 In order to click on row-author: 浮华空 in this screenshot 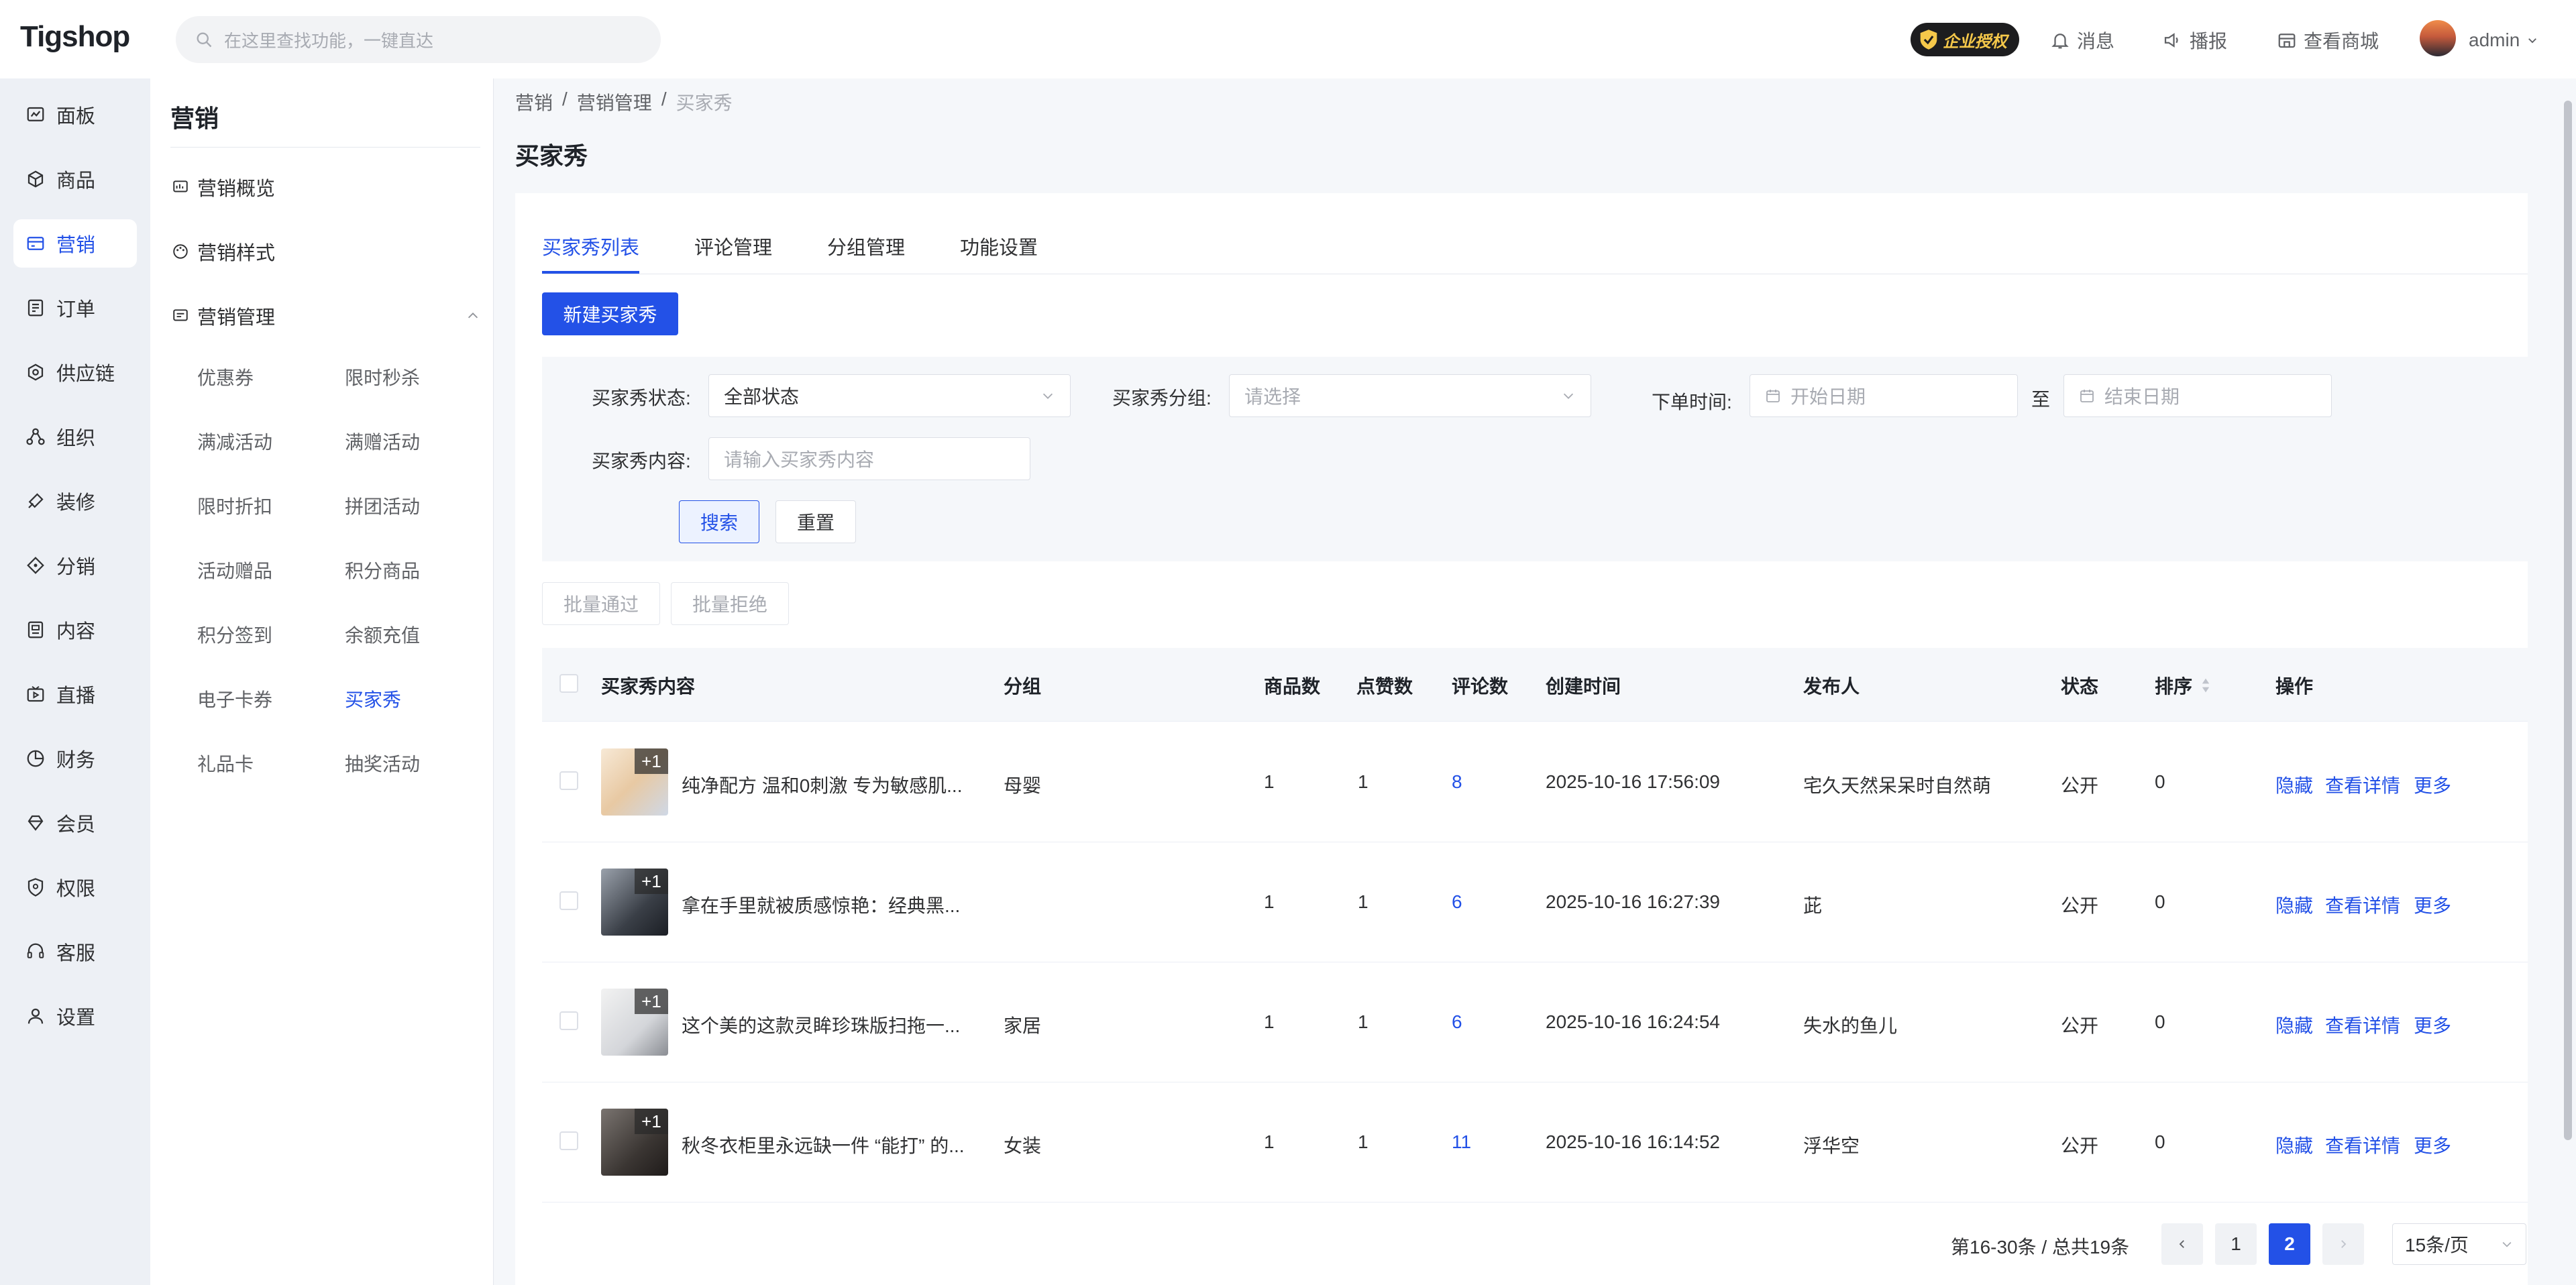, I will do `click(1831, 1145)`.